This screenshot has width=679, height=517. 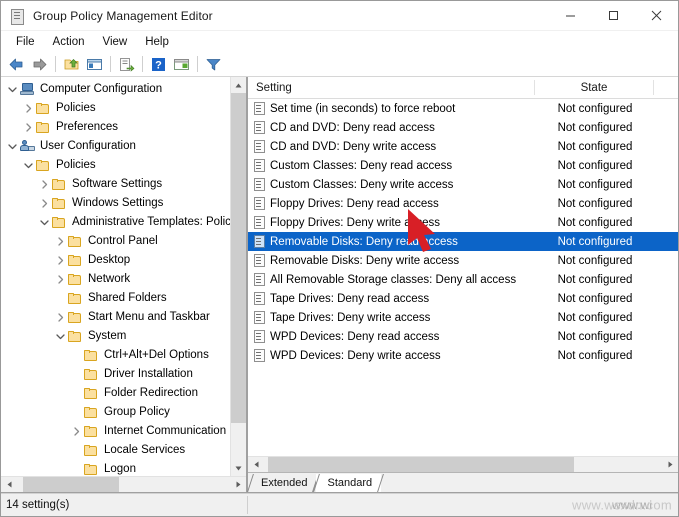 What do you see at coordinates (115, 203) in the screenshot?
I see `tree-node: Windows Settings` at bounding box center [115, 203].